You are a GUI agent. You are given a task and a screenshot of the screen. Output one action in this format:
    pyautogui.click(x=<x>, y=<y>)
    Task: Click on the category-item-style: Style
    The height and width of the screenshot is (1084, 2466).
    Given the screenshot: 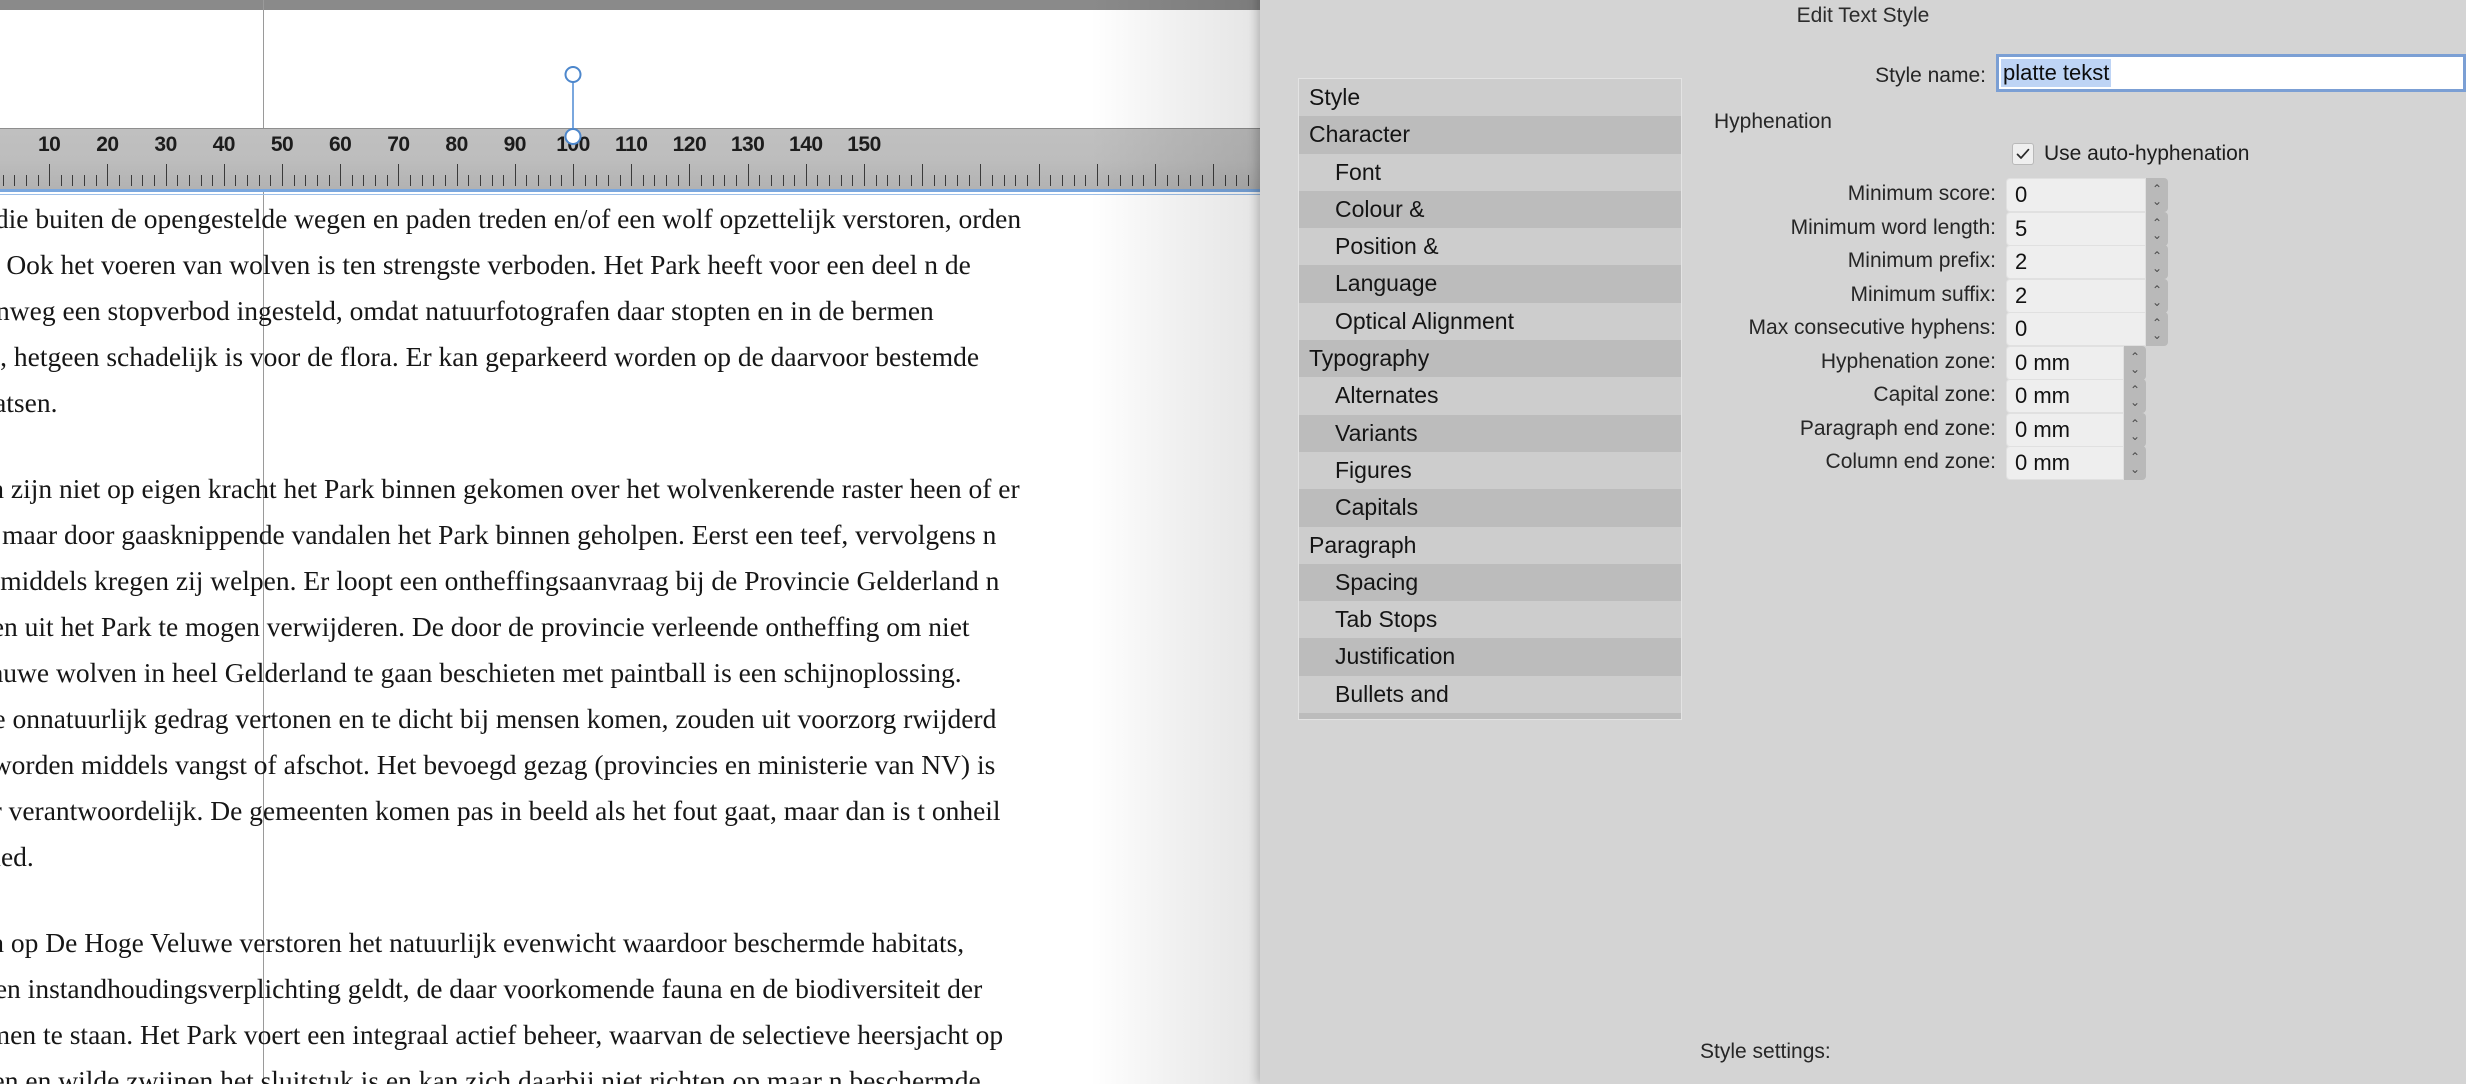 What is the action you would take?
    pyautogui.click(x=1490, y=98)
    